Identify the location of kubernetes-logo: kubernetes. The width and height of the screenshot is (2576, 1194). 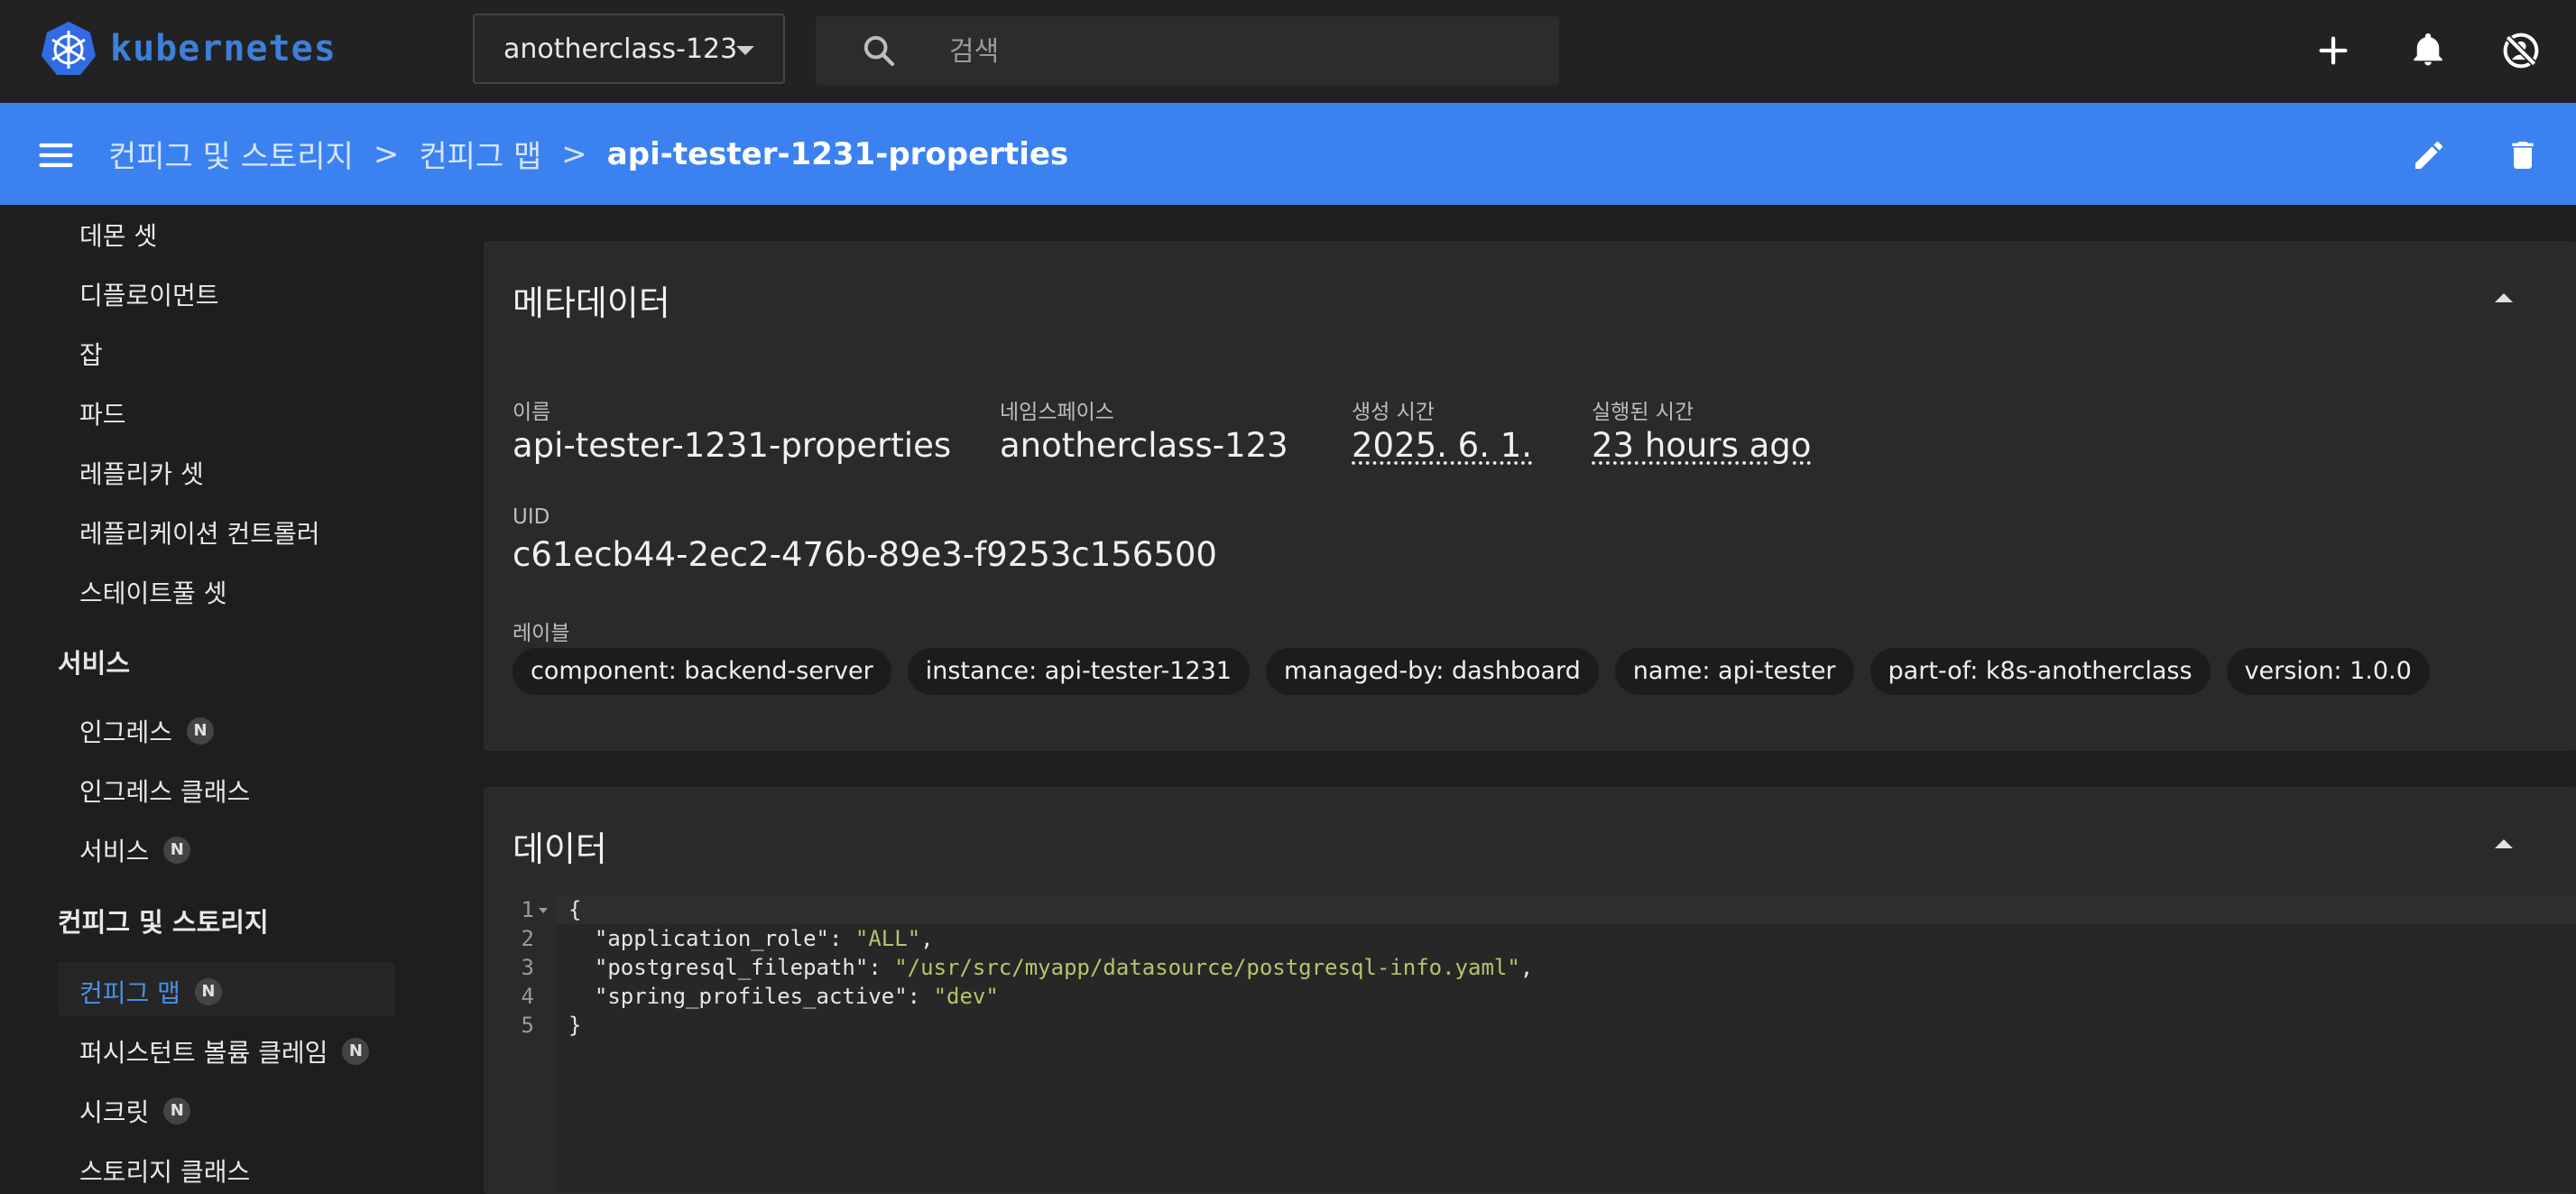
(188, 49).